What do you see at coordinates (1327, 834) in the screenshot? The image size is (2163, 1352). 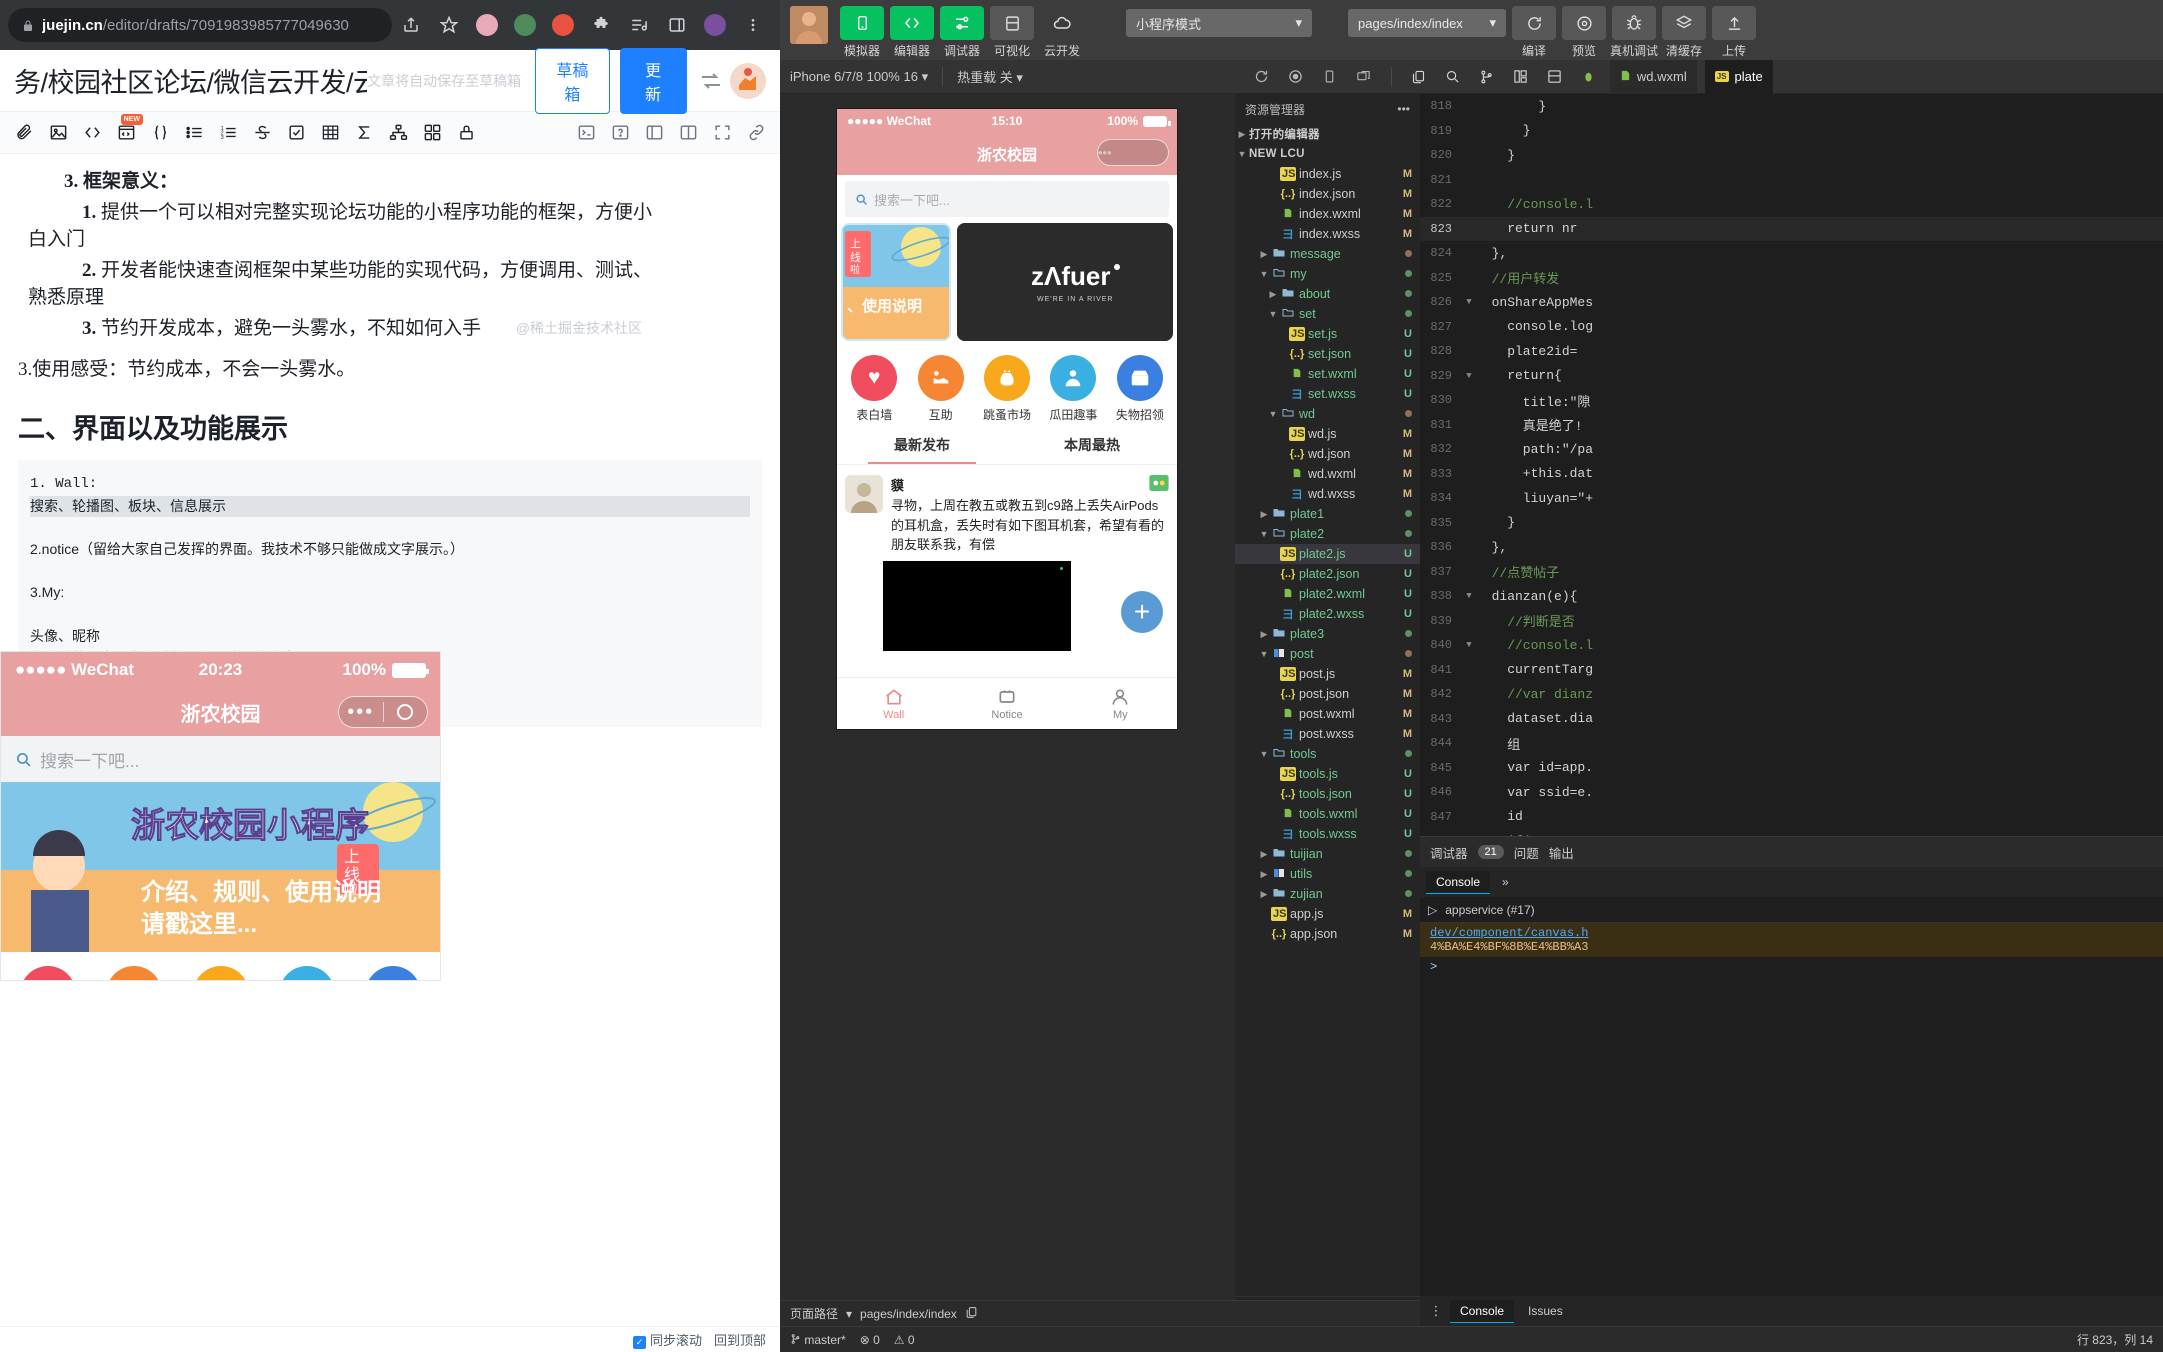 I see `explorer-file-row: 彐 tools.wxss U` at bounding box center [1327, 834].